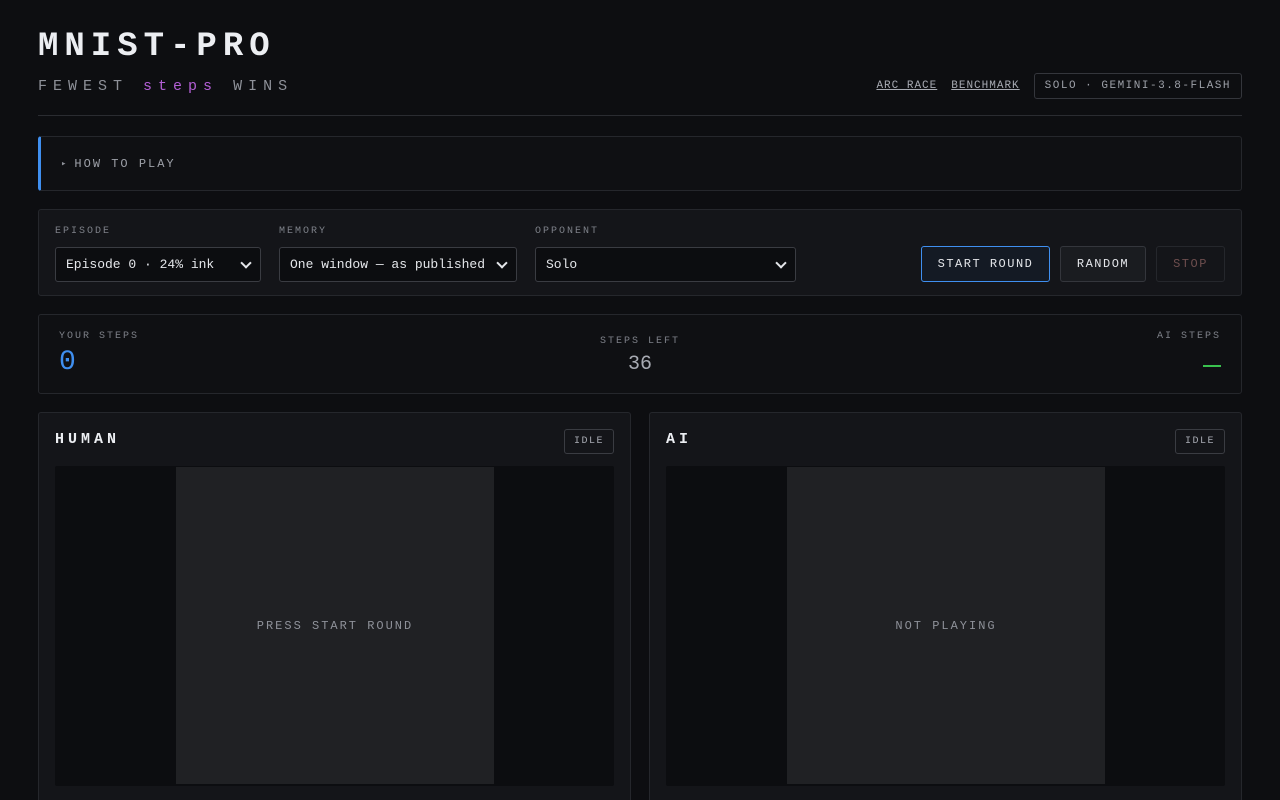  What do you see at coordinates (1103, 264) in the screenshot?
I see `random-button: RANDOM` at bounding box center [1103, 264].